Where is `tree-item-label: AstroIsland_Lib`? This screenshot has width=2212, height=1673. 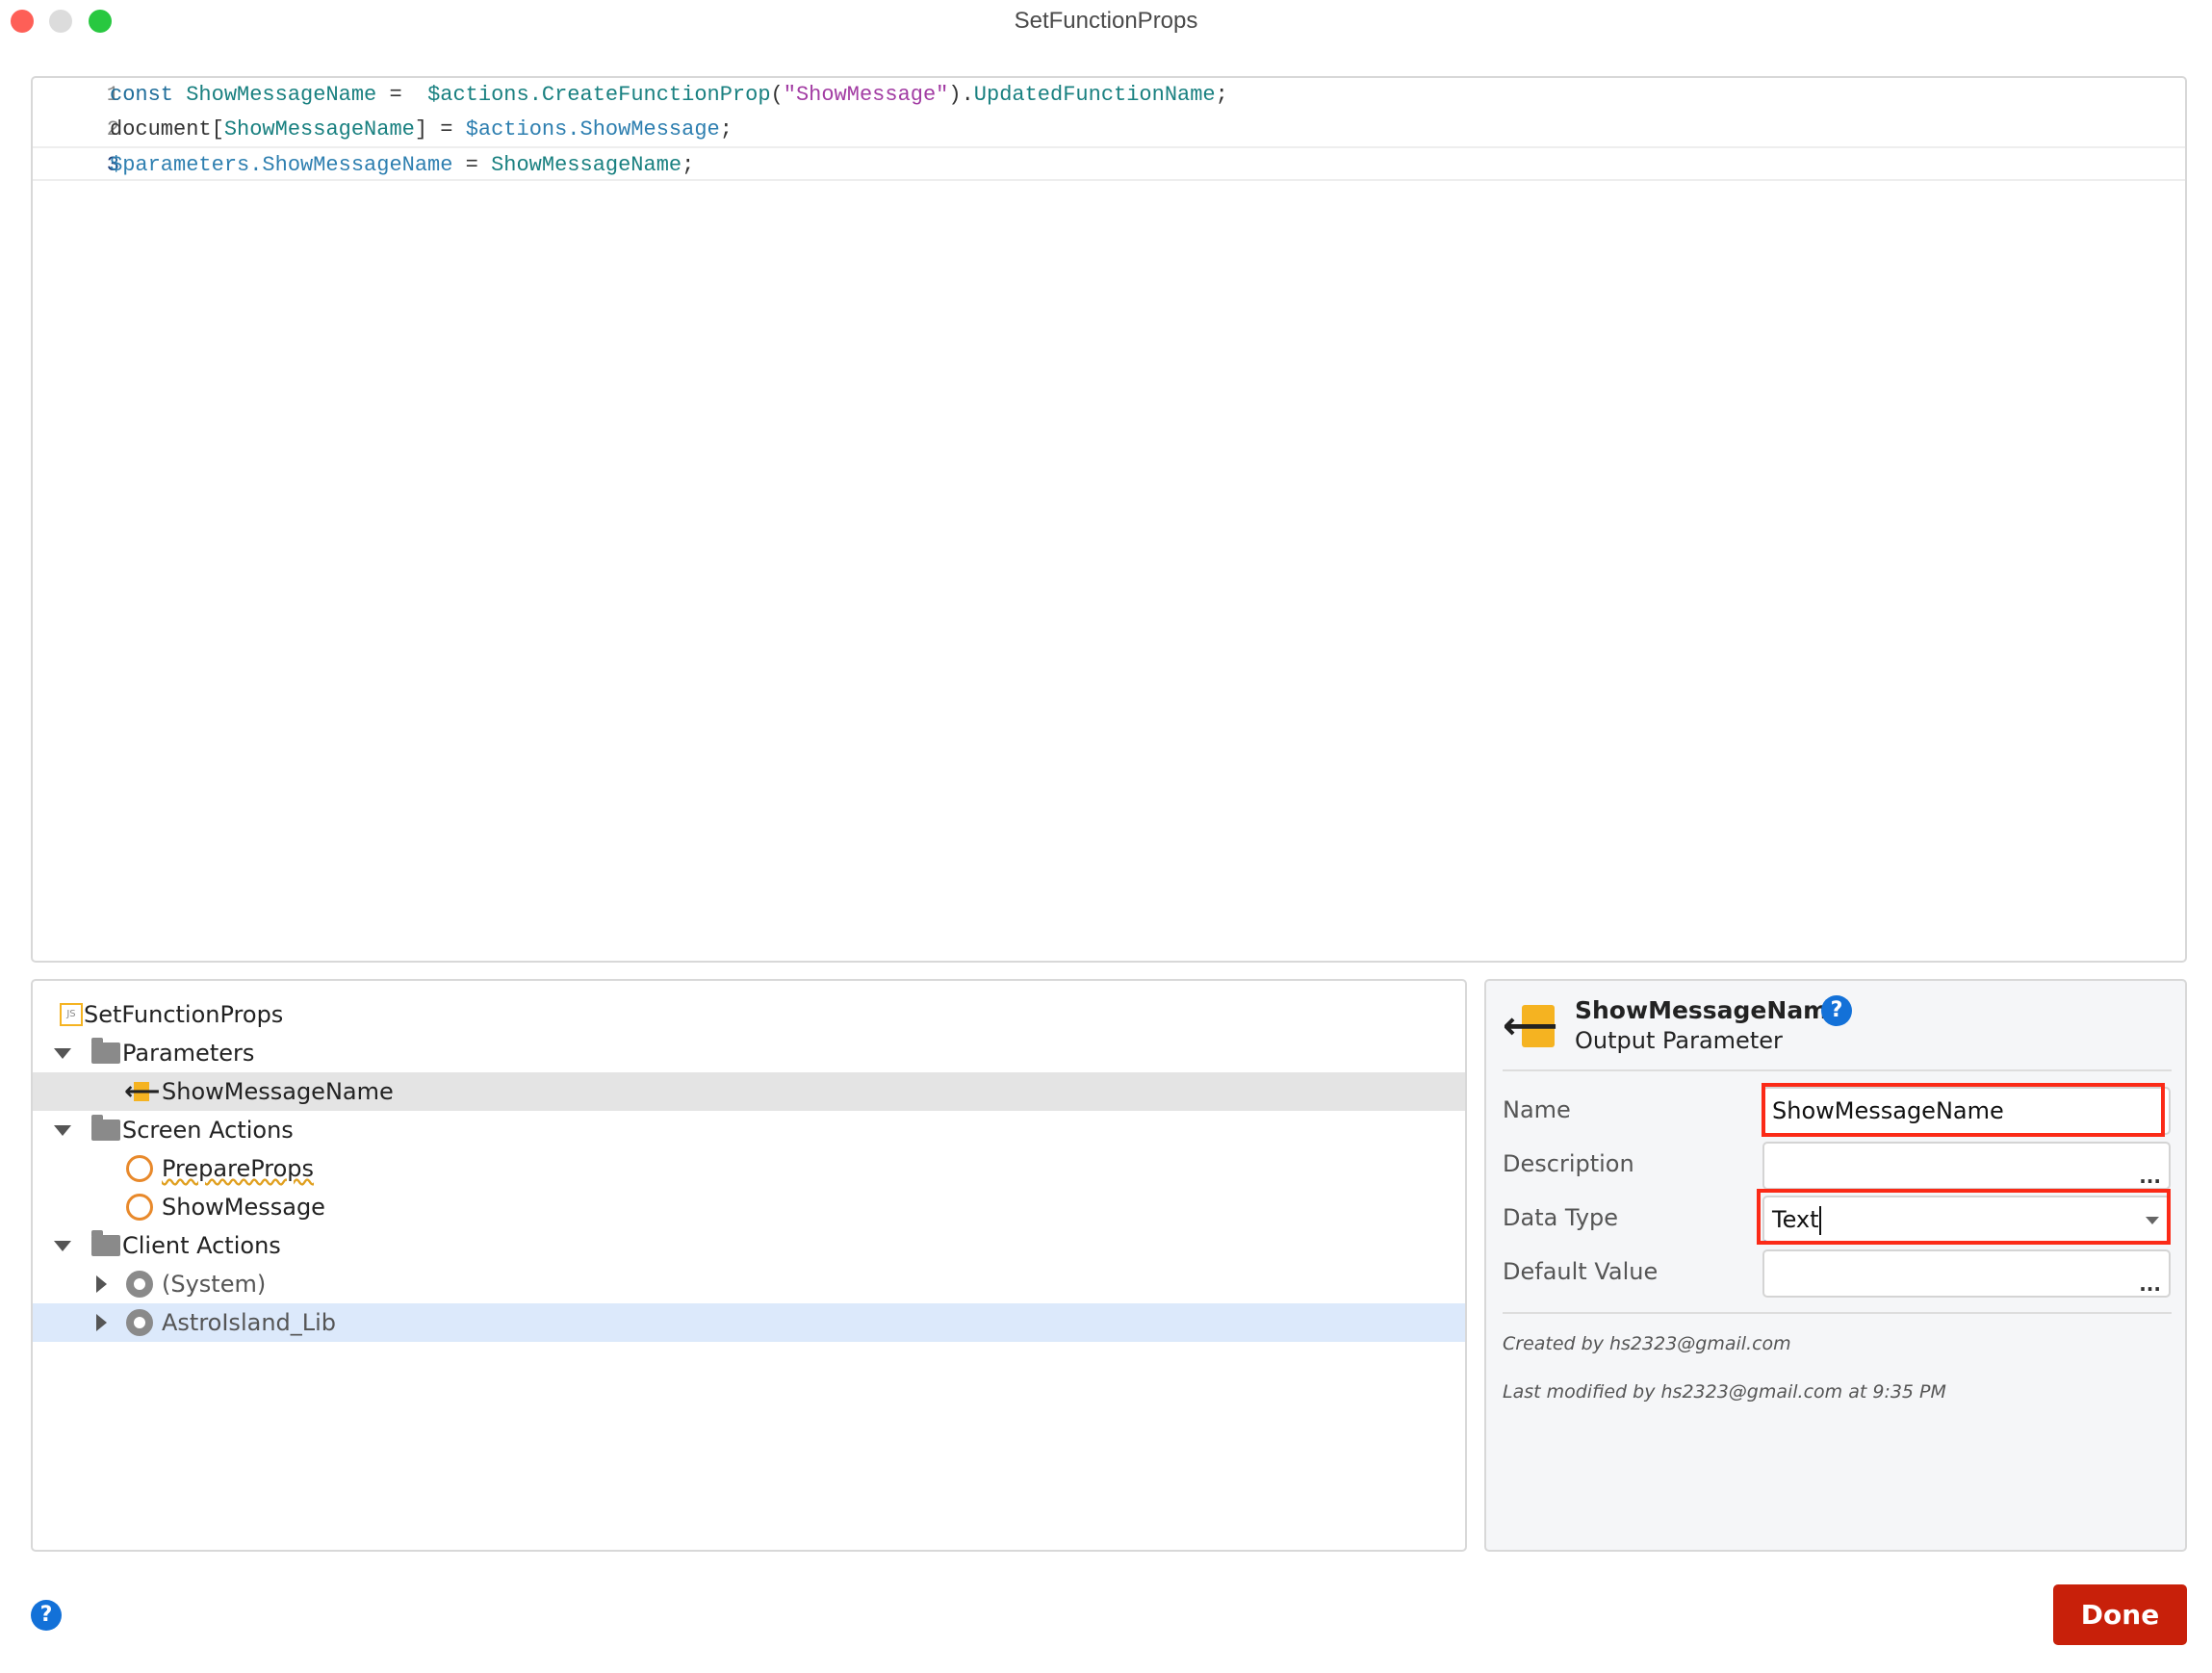
tree-item-label: AstroIsland_Lib is located at coordinates (249, 1322).